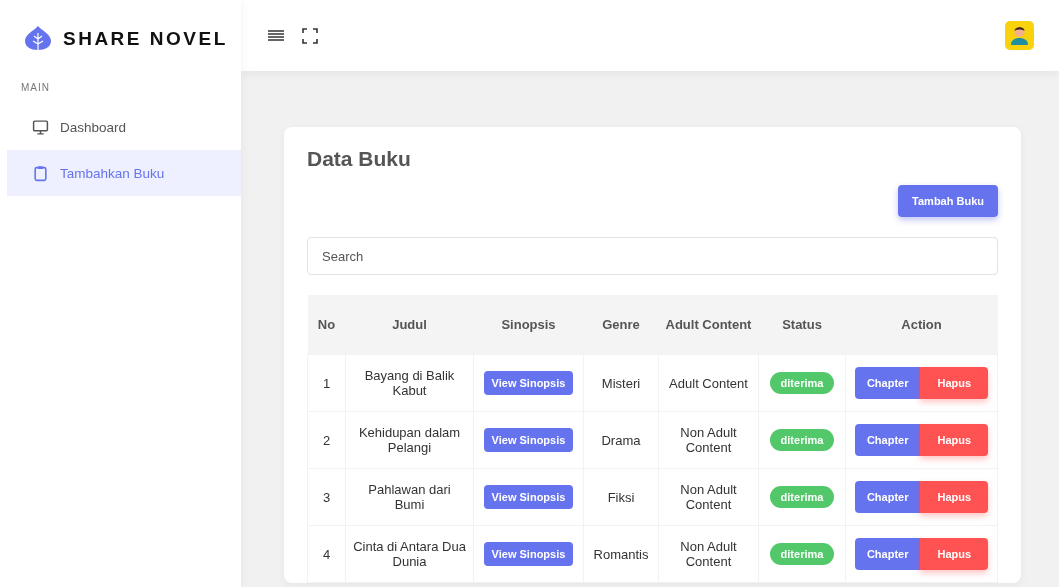 This screenshot has width=1059, height=587. What do you see at coordinates (948, 201) in the screenshot?
I see `add-book-button: Tambah Buku` at bounding box center [948, 201].